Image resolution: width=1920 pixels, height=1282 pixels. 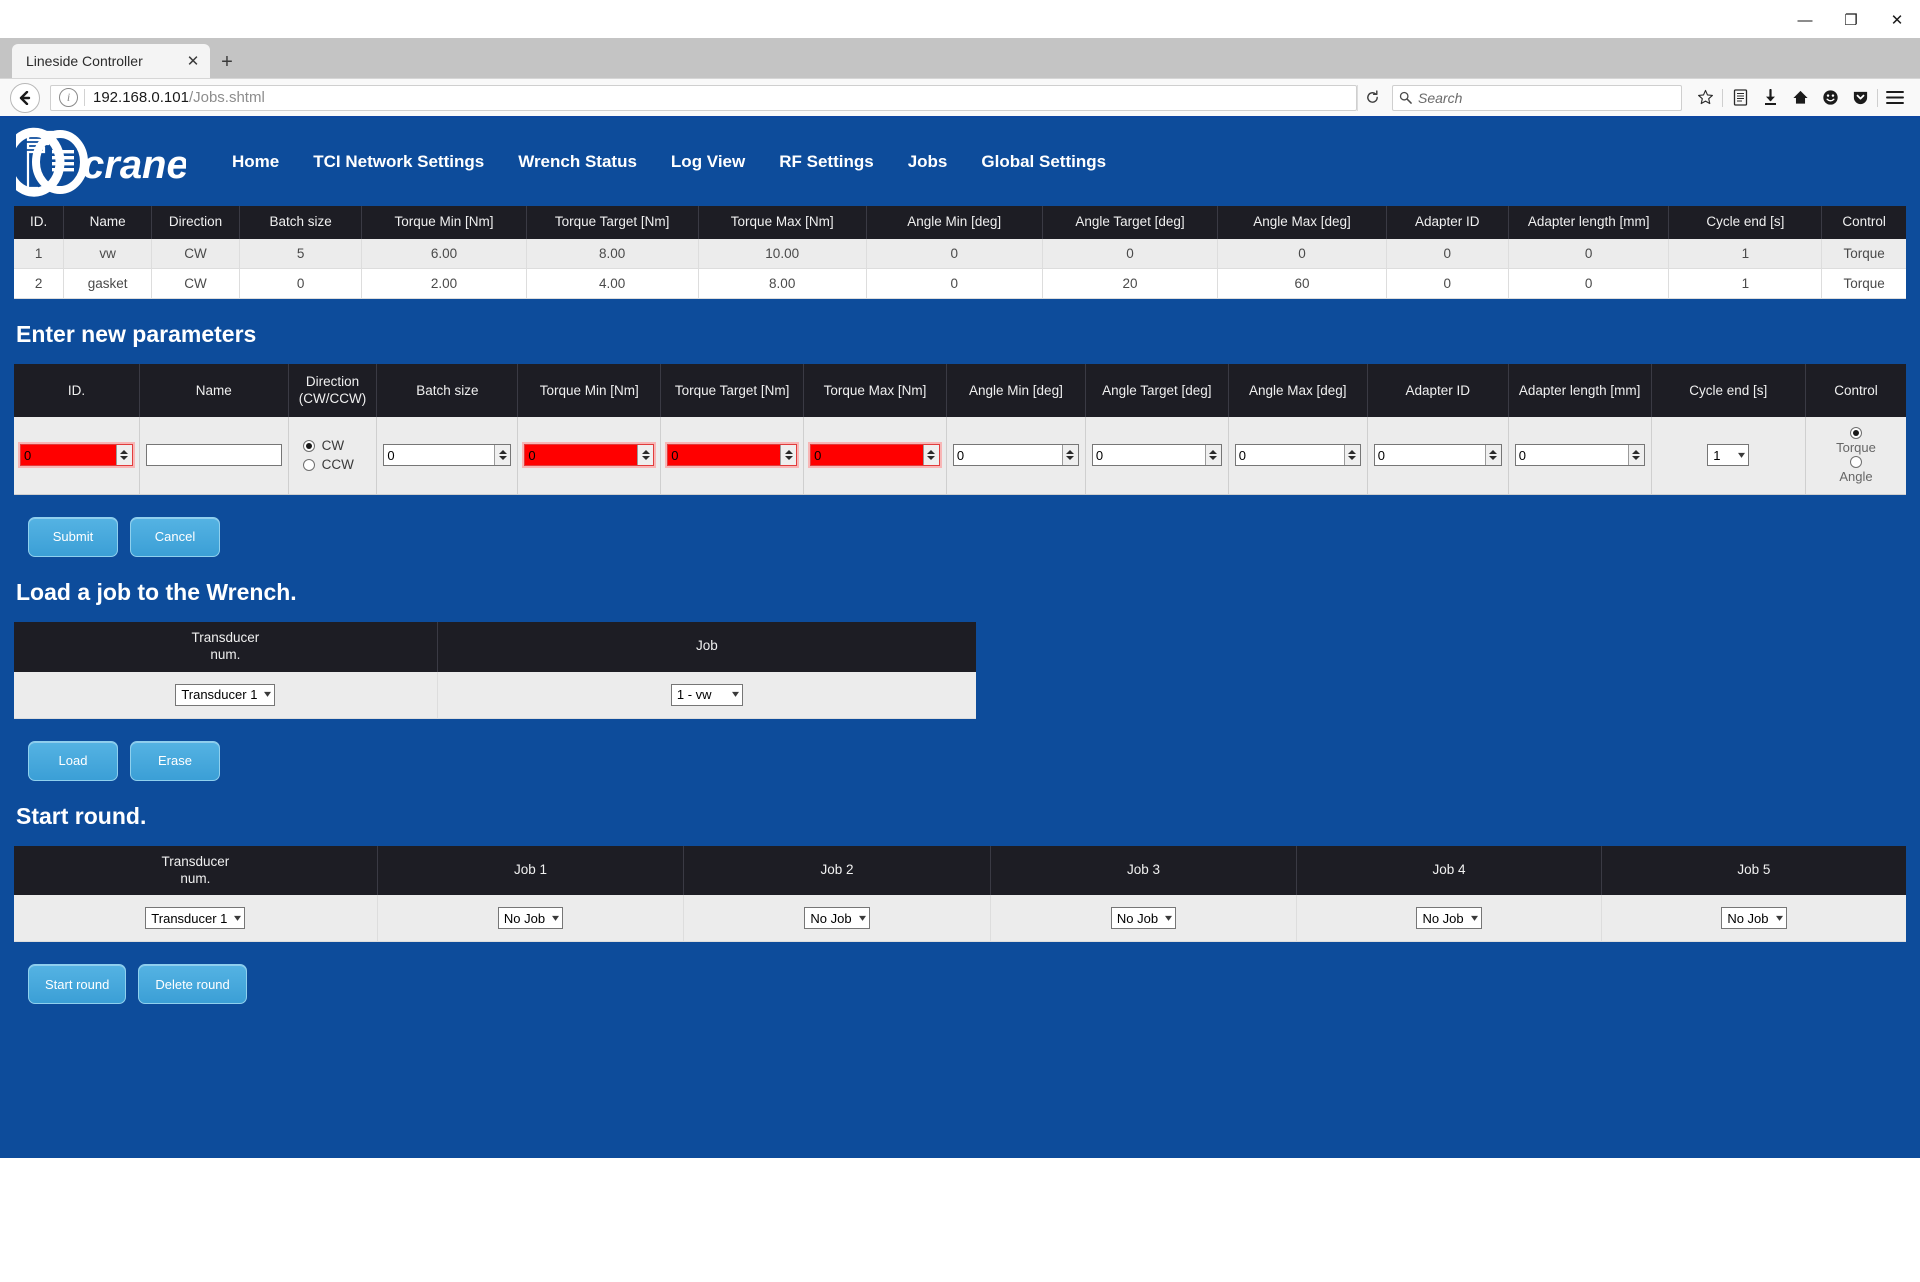 What do you see at coordinates (1897, 20) in the screenshot?
I see `close-window-icon: ✕` at bounding box center [1897, 20].